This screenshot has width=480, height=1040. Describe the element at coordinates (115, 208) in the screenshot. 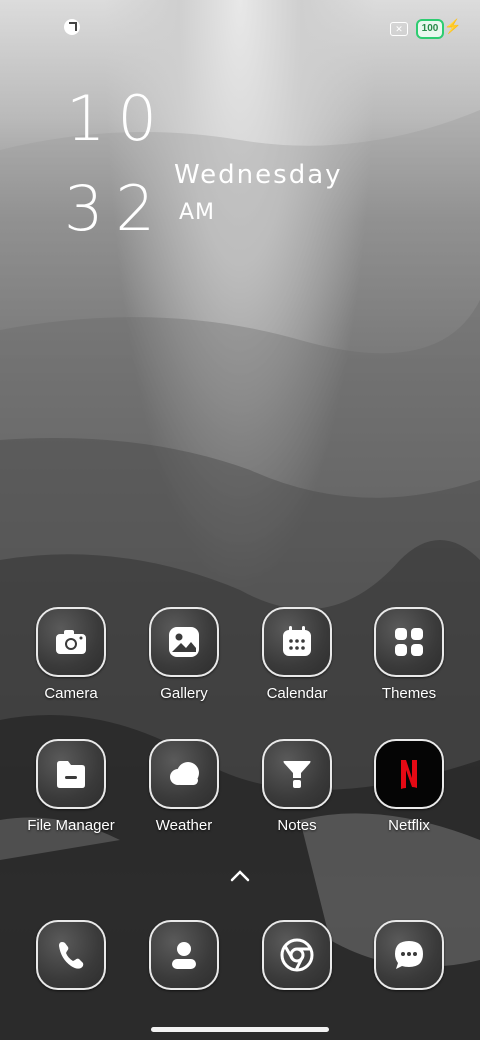

I see `clock-minute: 32` at that location.